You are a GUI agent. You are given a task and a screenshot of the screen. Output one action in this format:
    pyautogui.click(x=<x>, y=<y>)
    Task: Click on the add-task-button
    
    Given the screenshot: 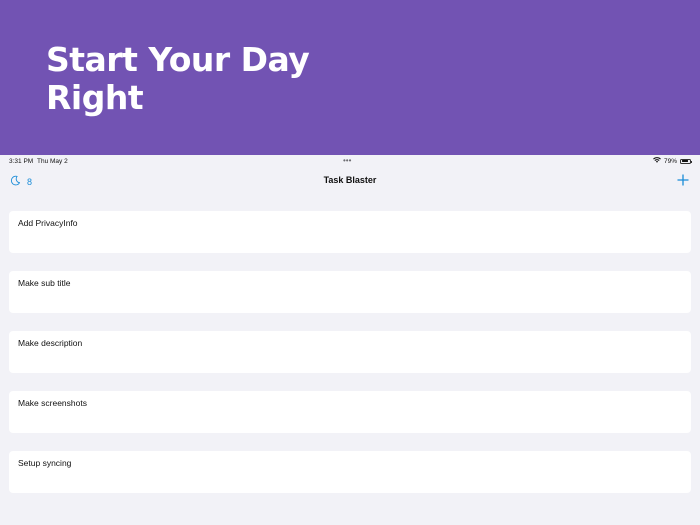 What is the action you would take?
    pyautogui.click(x=683, y=179)
    